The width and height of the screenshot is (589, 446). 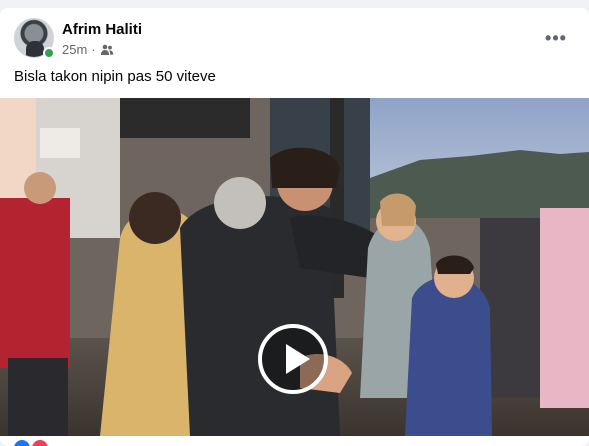 I want to click on reactions-summary, so click(x=31, y=443).